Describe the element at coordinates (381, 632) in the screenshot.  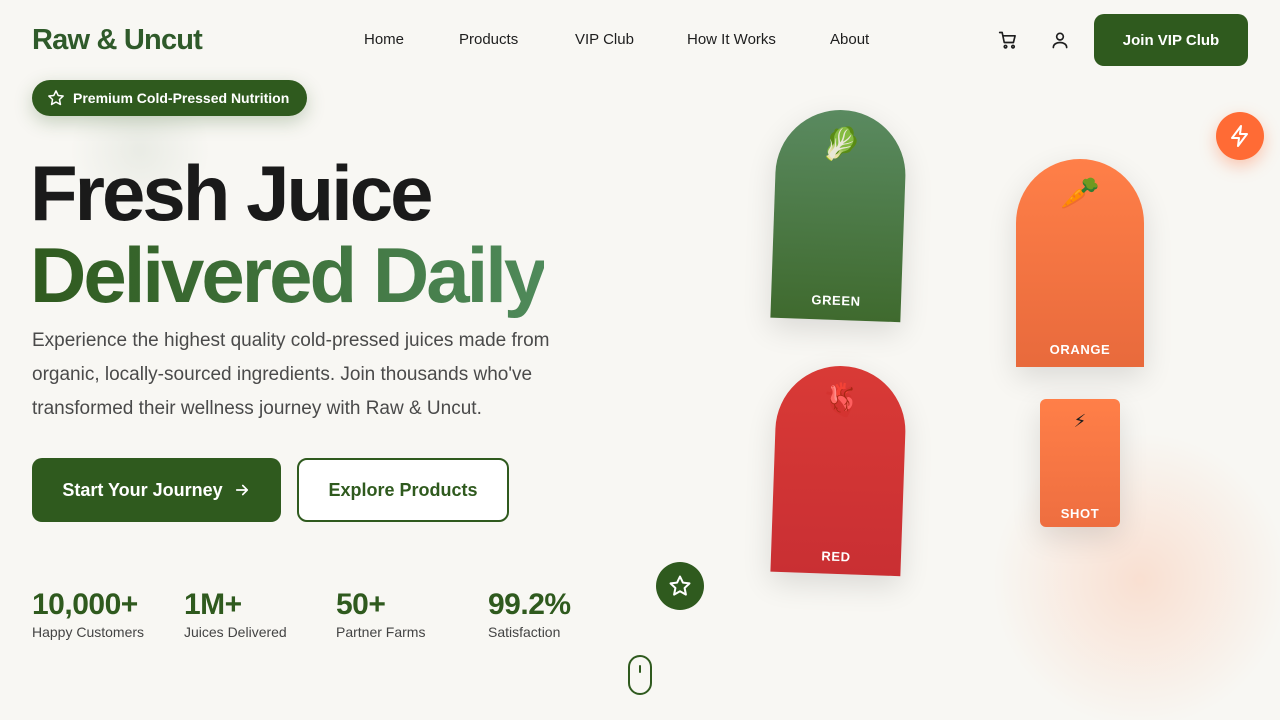
I see `stat-label: Partner Farms` at that location.